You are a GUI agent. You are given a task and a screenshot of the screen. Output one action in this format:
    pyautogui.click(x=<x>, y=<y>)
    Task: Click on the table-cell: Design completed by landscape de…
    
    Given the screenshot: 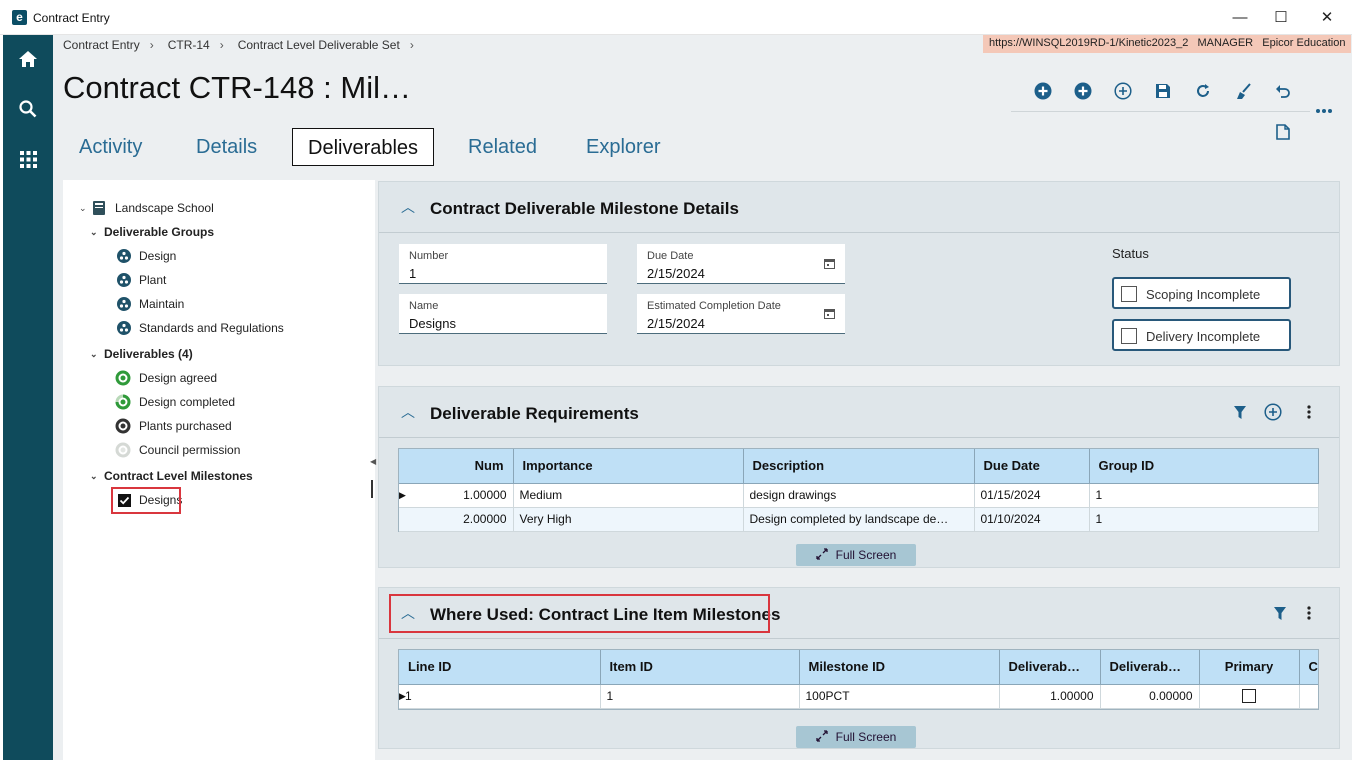 What is the action you would take?
    pyautogui.click(x=859, y=519)
    